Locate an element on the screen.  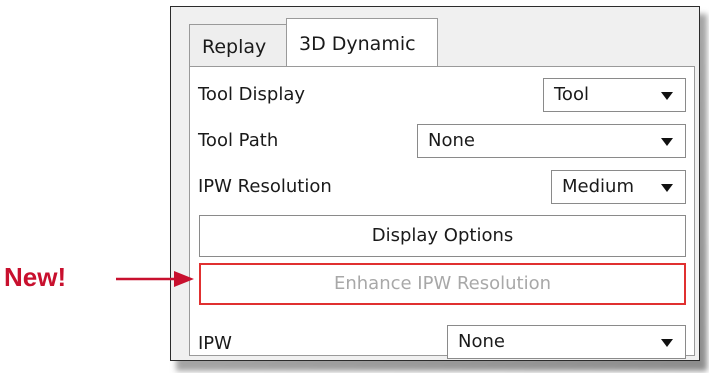
tool-display-label: Tool Display is located at coordinates (252, 94).